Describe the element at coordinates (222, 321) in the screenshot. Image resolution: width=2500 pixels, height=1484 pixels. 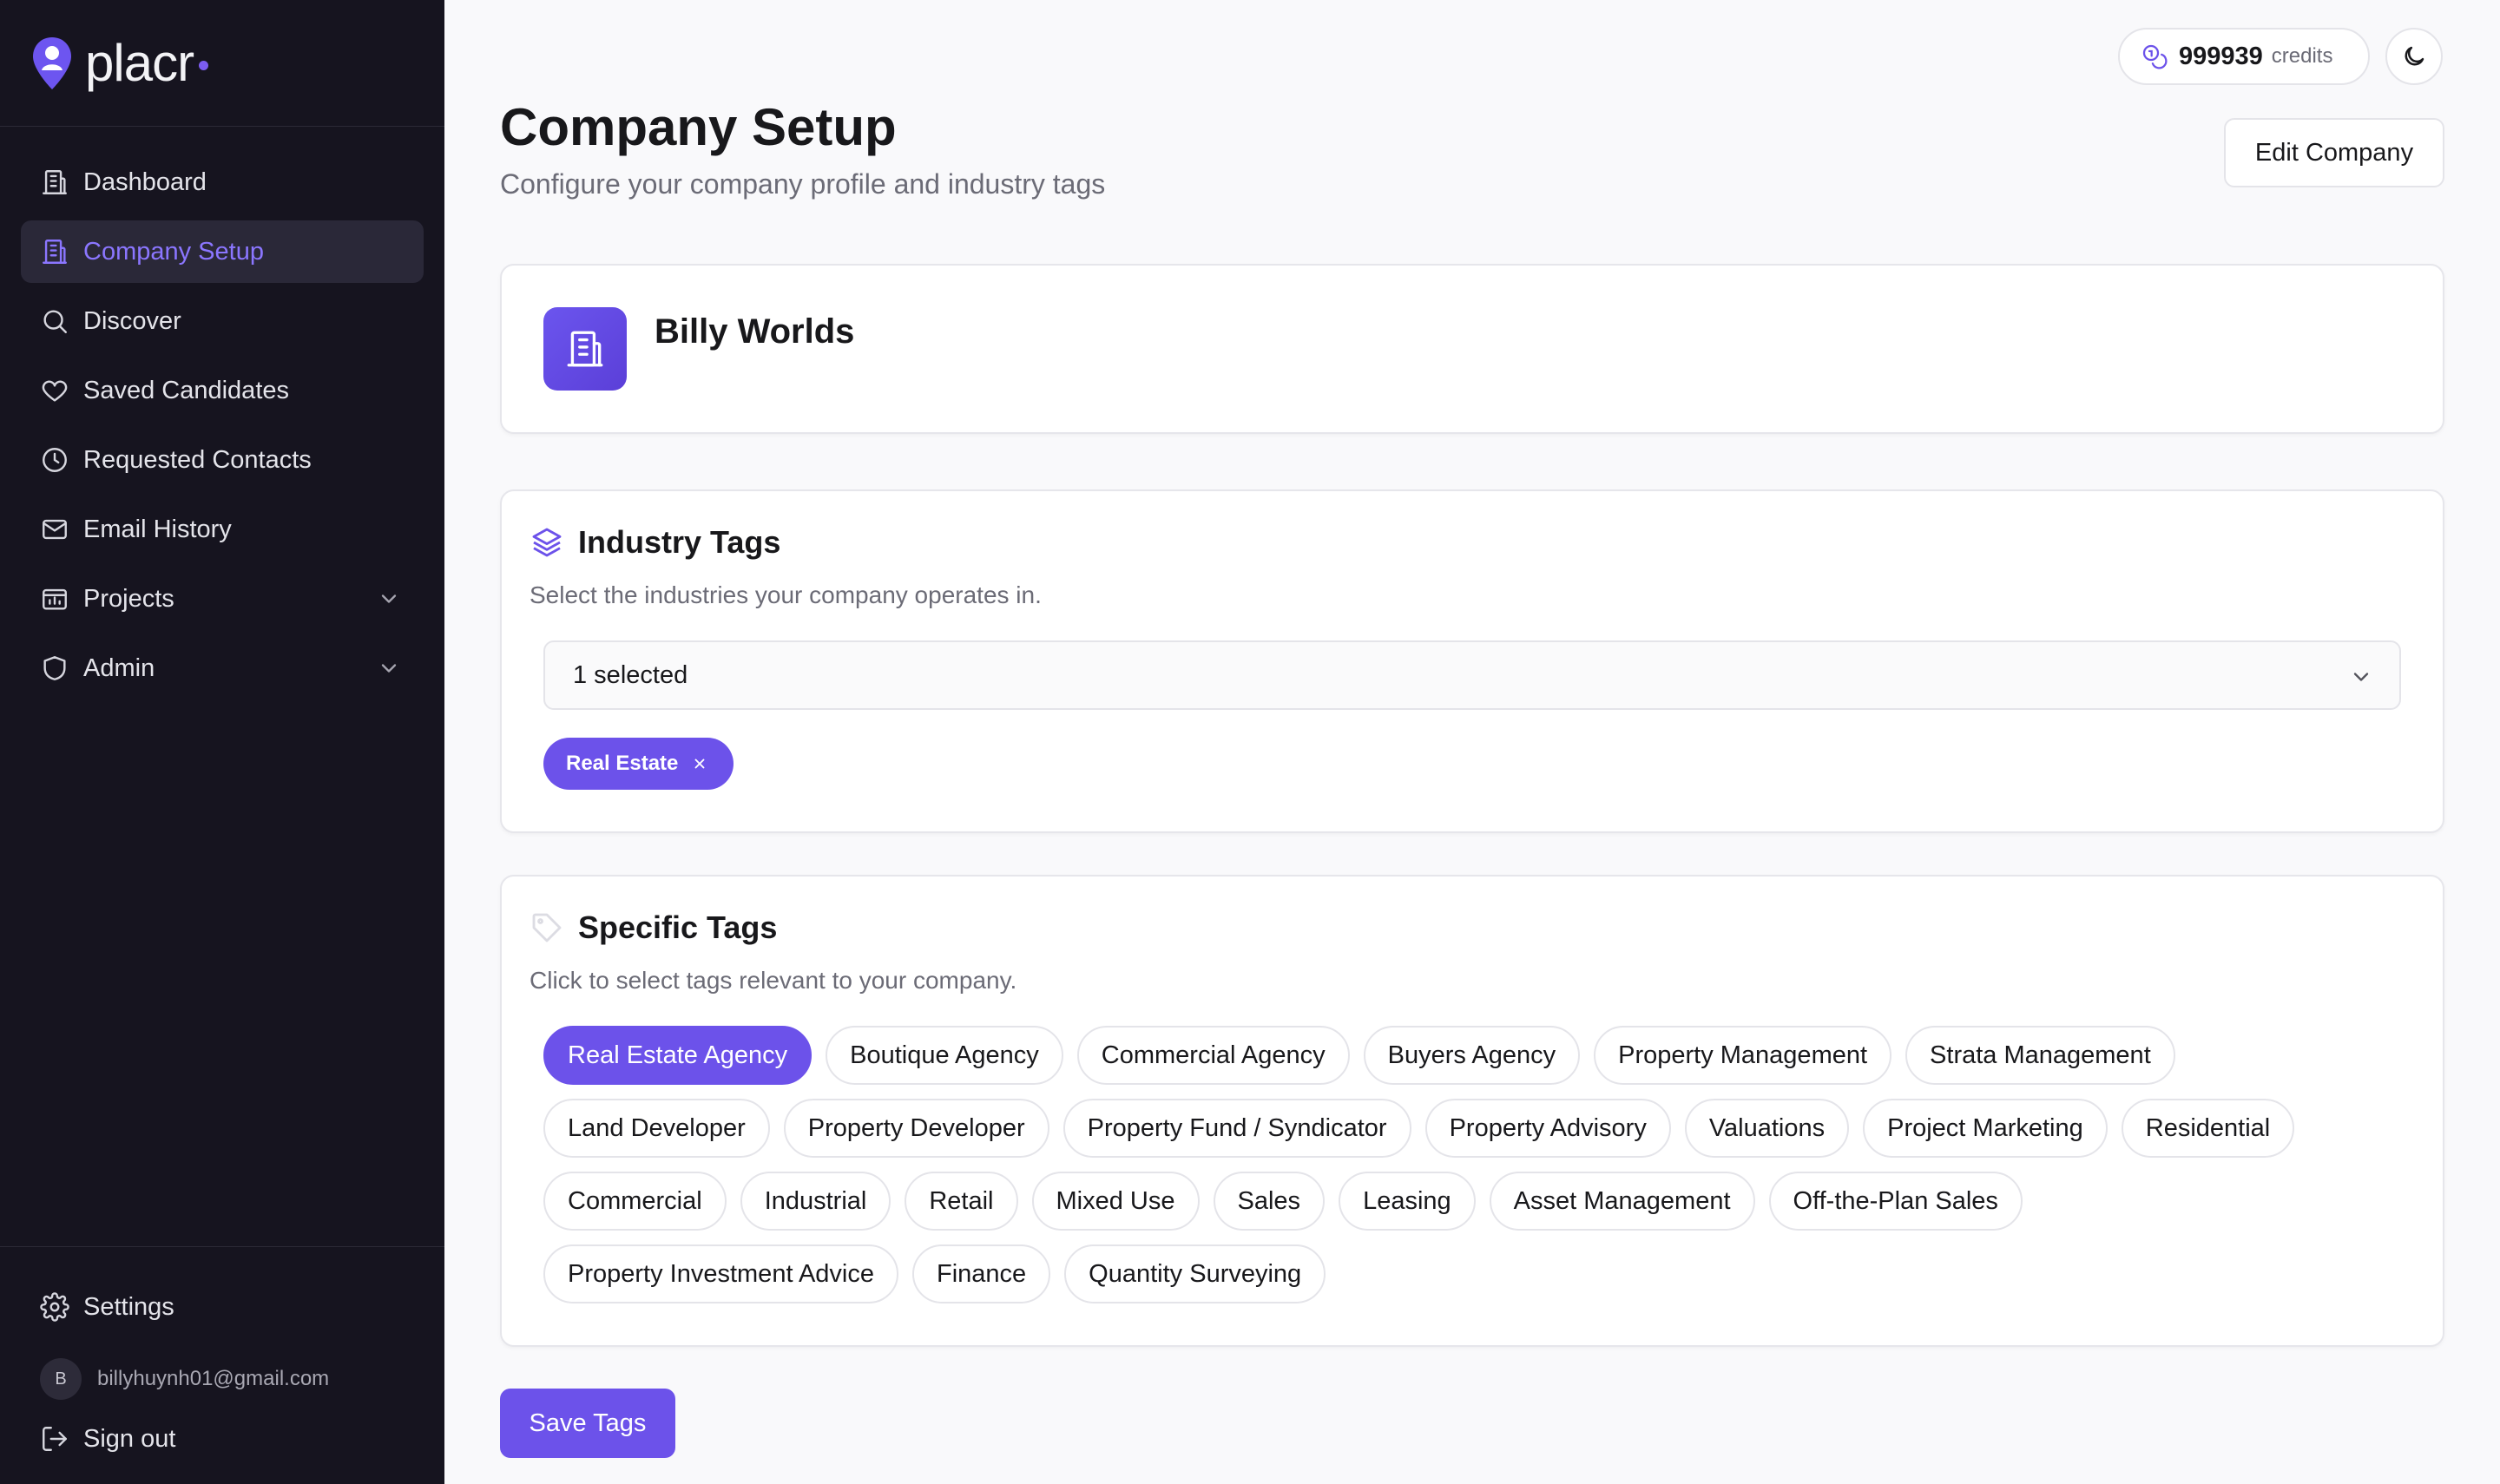
I see `sidebar-item-discover: Discover` at that location.